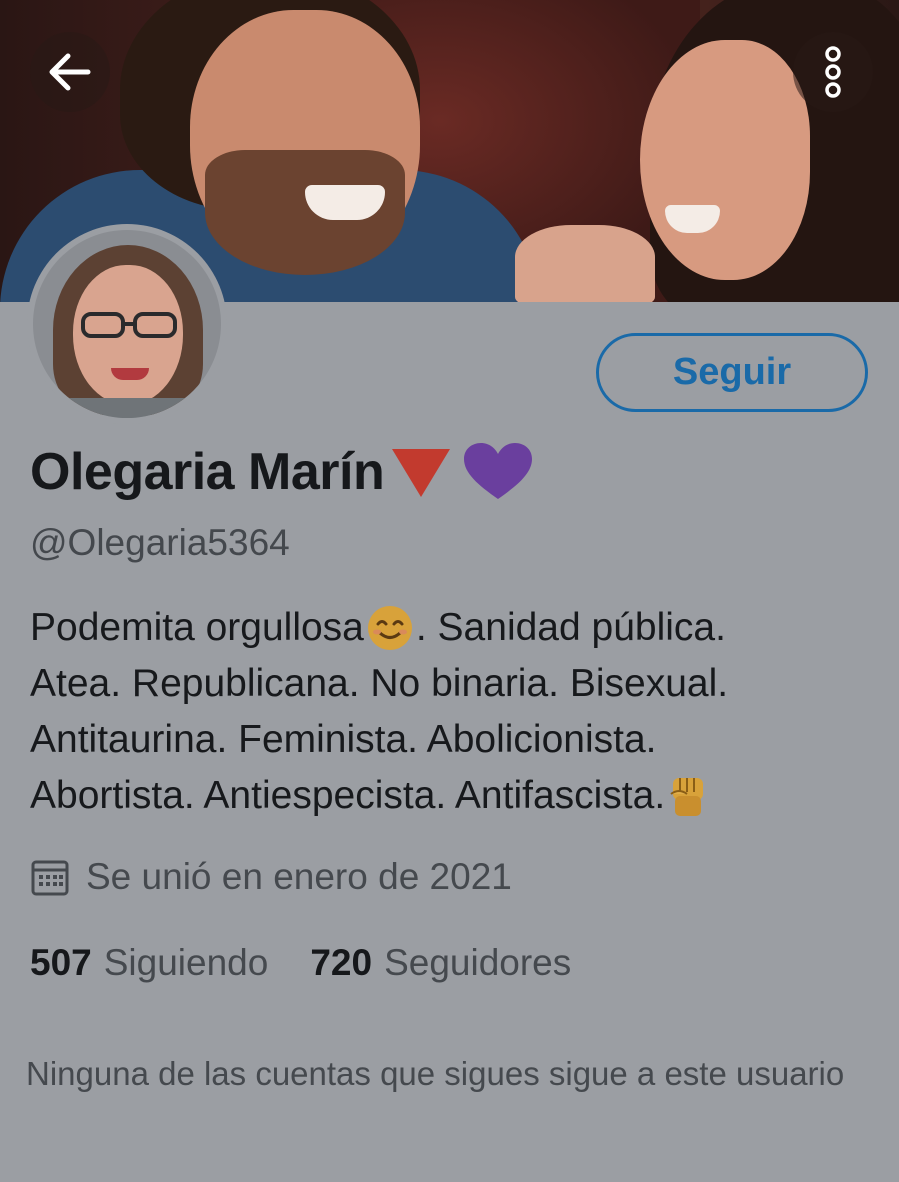 The height and width of the screenshot is (1182, 899). I want to click on display-name: Olegaria Marín, so click(207, 472).